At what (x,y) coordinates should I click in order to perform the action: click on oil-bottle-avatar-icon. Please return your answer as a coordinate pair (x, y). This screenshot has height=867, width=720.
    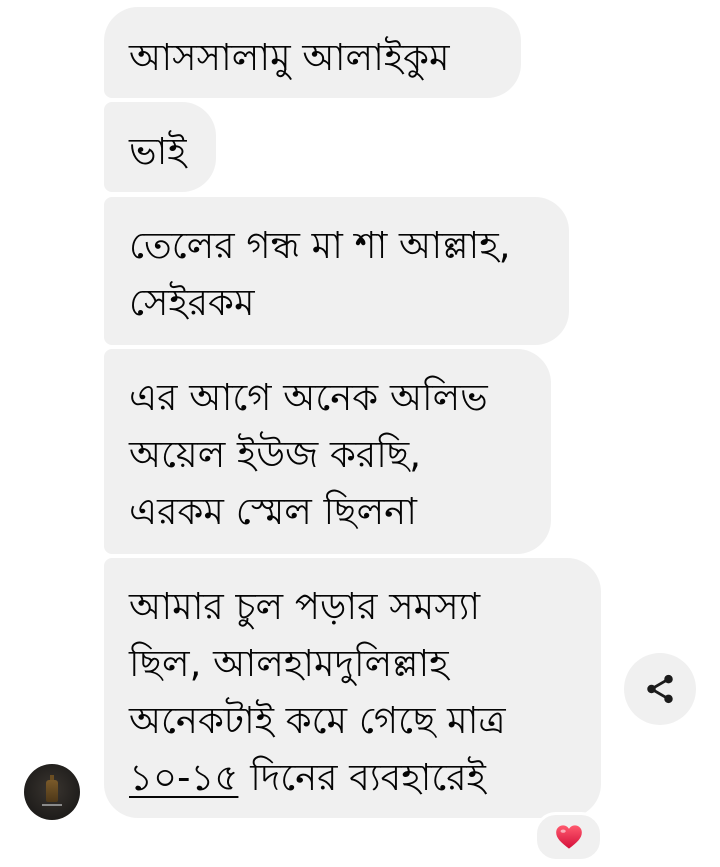
    Looking at the image, I should click on (52, 791).